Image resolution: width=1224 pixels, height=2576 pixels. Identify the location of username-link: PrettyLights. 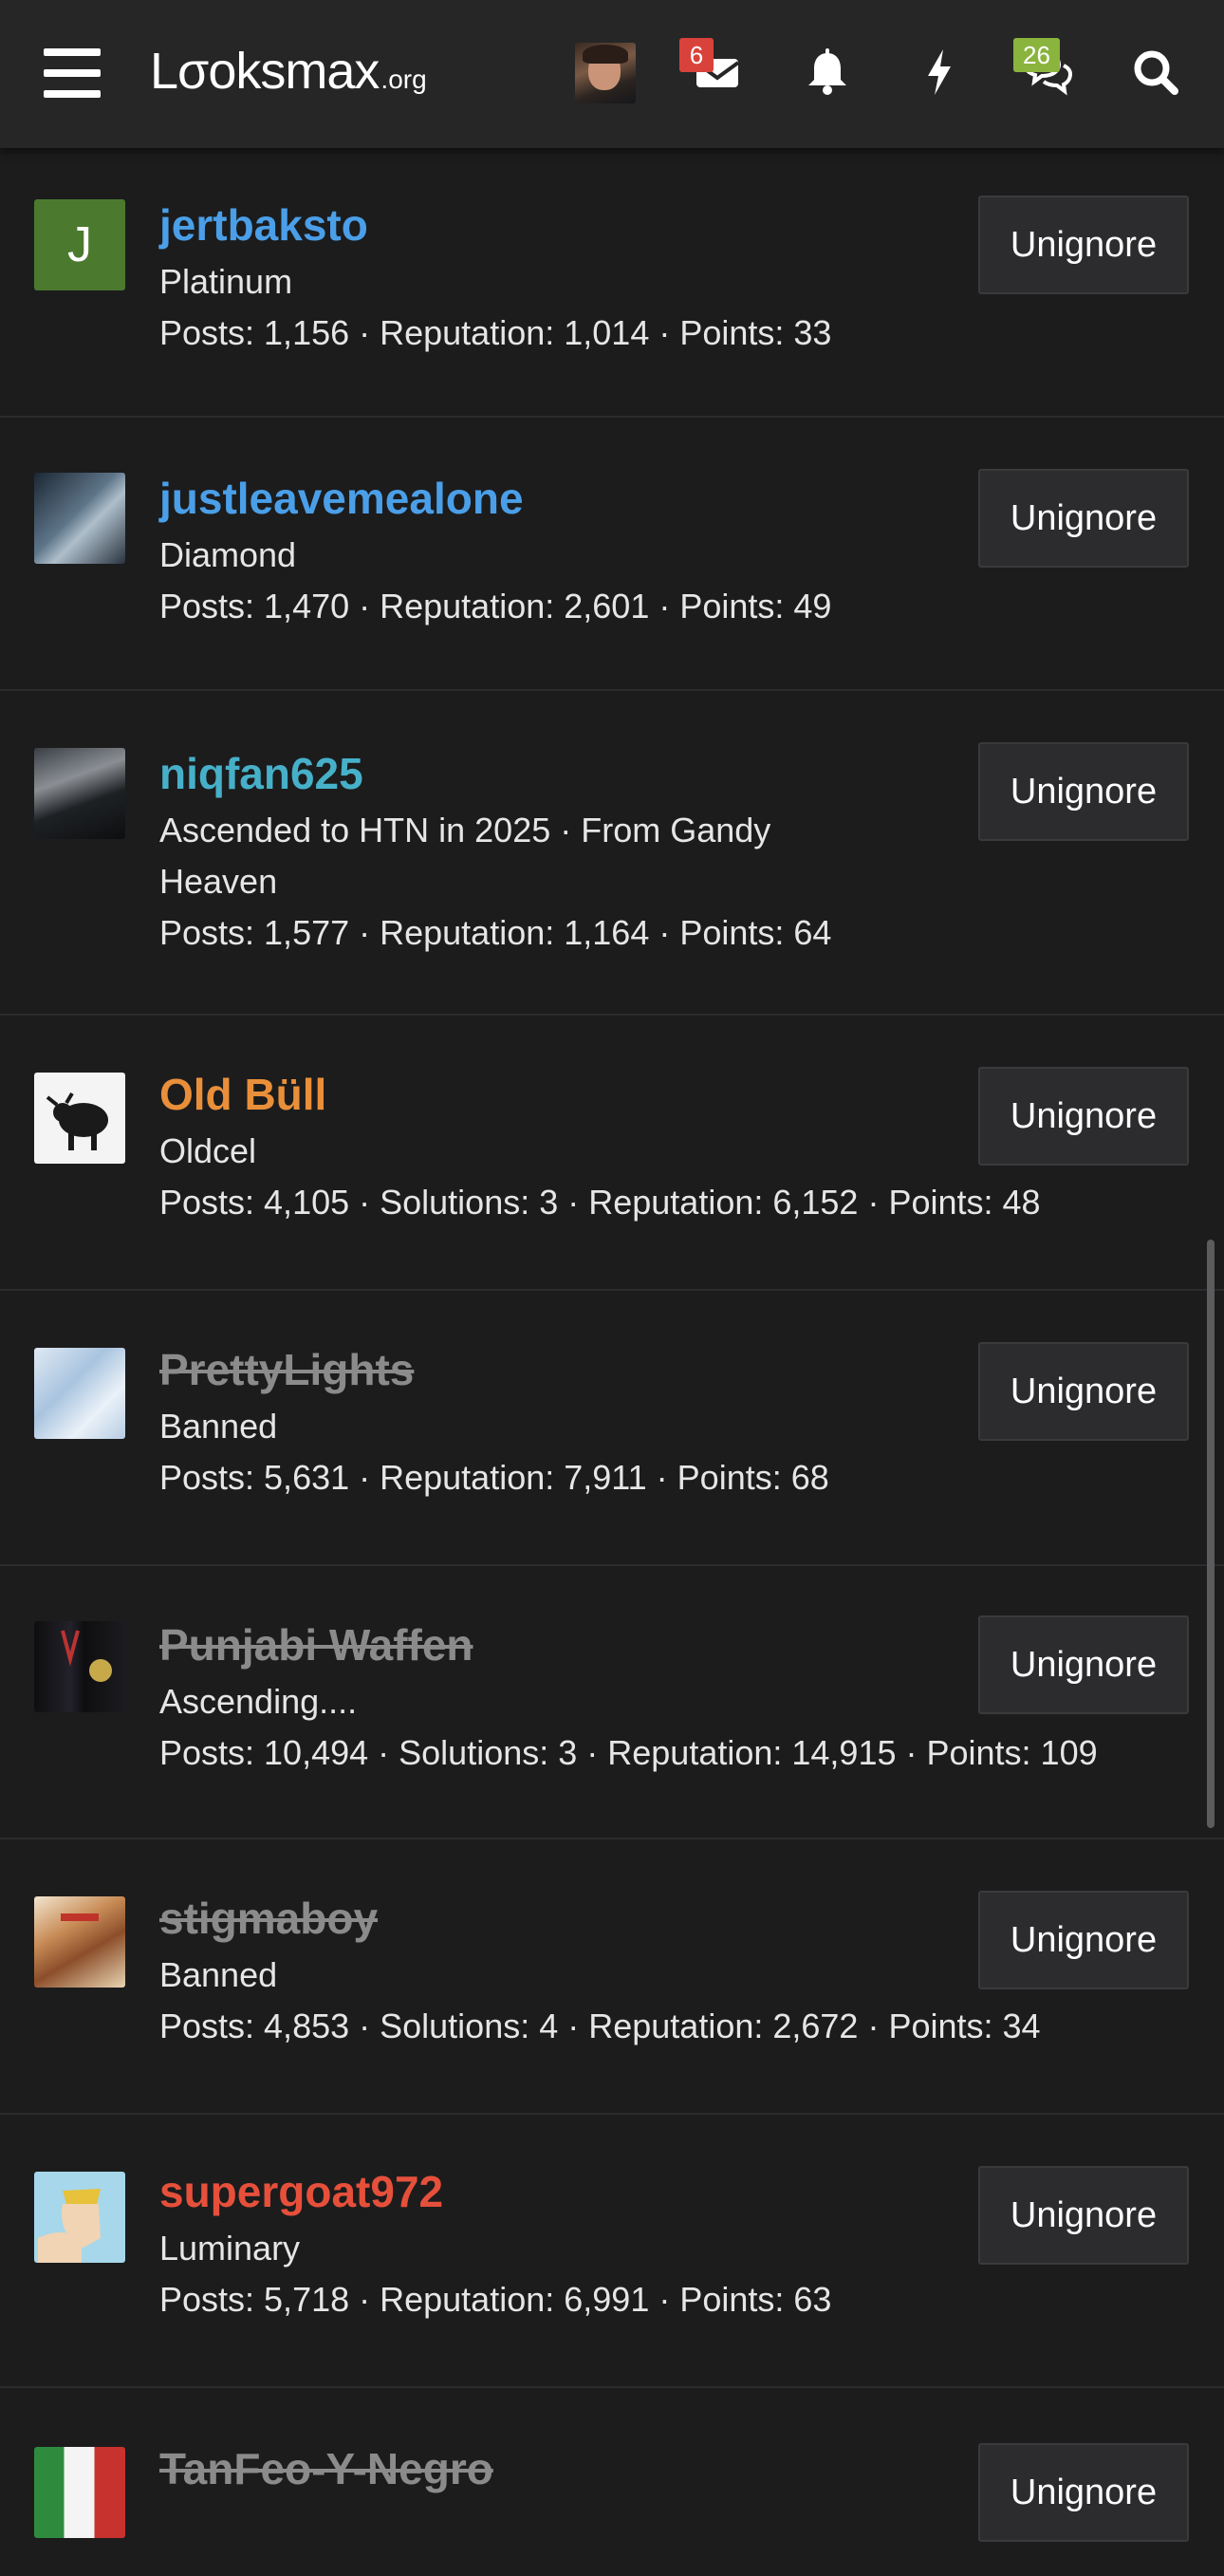
(286, 1370).